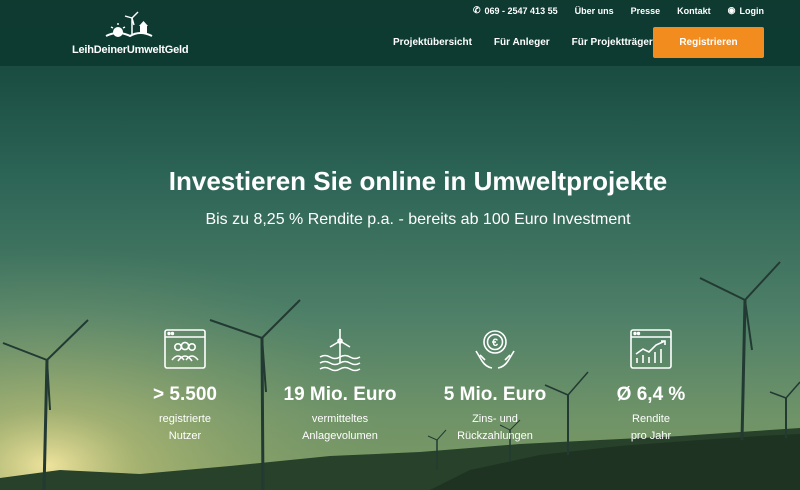  What do you see at coordinates (185, 394) in the screenshot?
I see `stat-users-value: > 5.500` at bounding box center [185, 394].